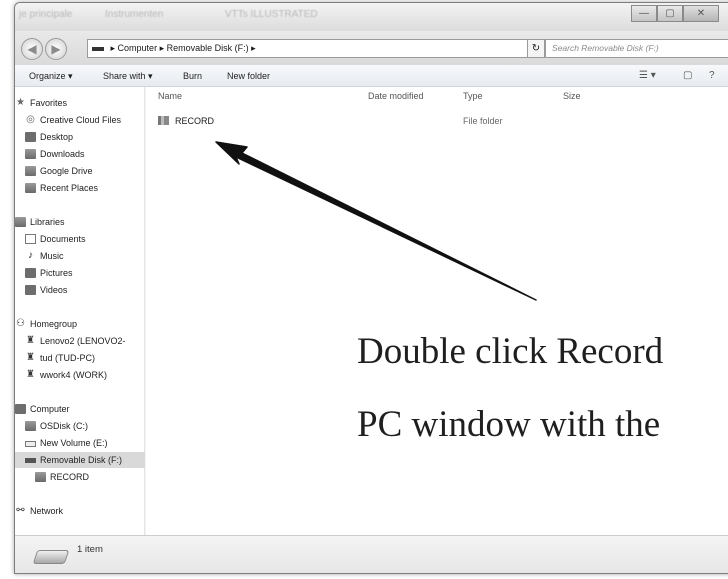 Image resolution: width=728 pixels, height=579 pixels. I want to click on annotation-overlay, so click(376, 221).